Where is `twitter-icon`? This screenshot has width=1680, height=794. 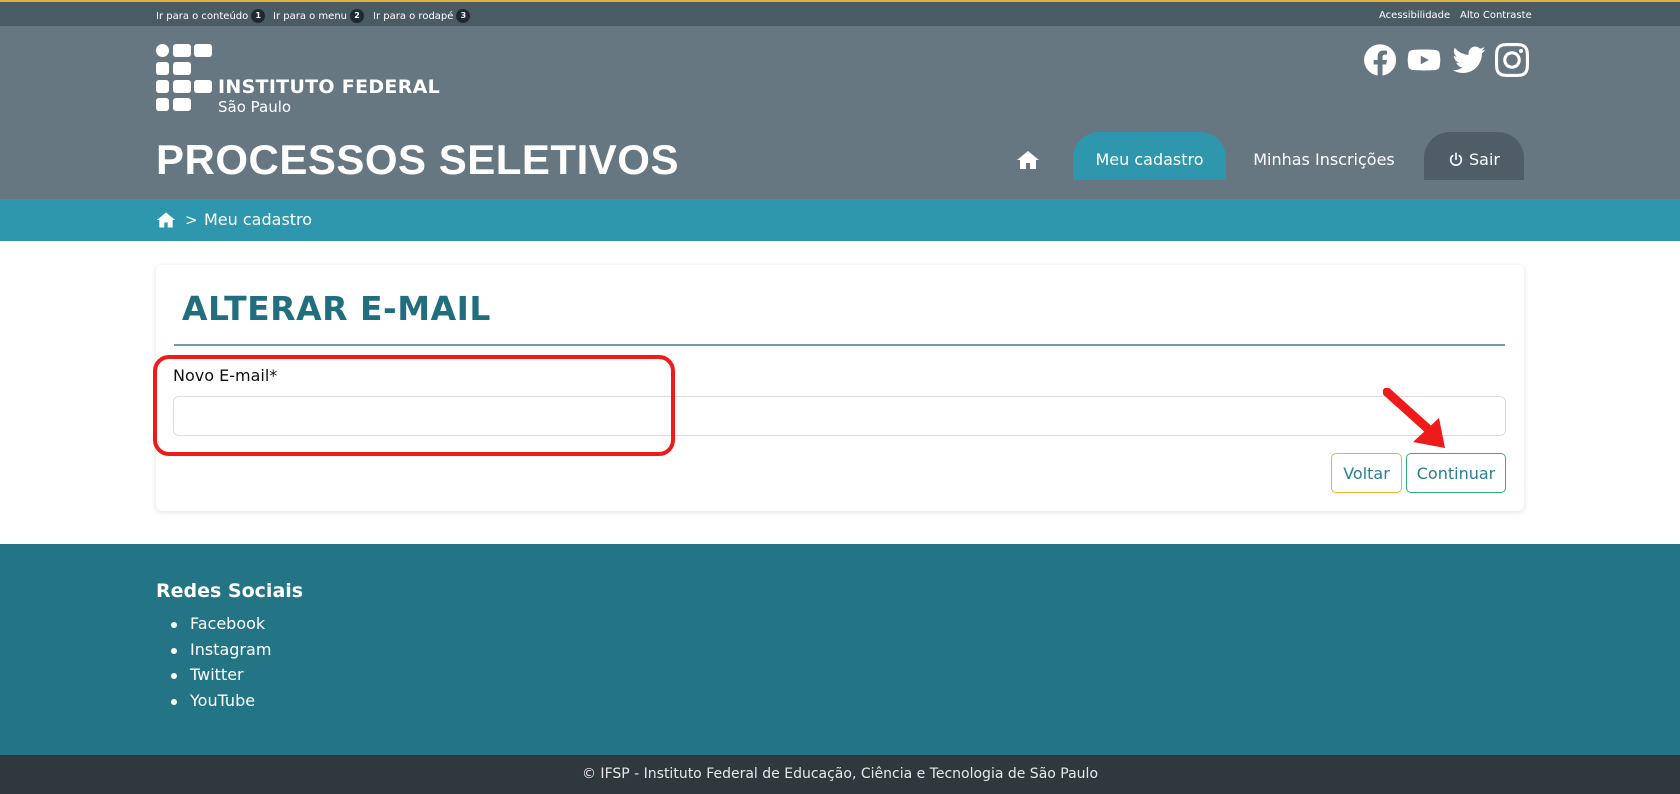
twitter-icon is located at coordinates (1469, 60).